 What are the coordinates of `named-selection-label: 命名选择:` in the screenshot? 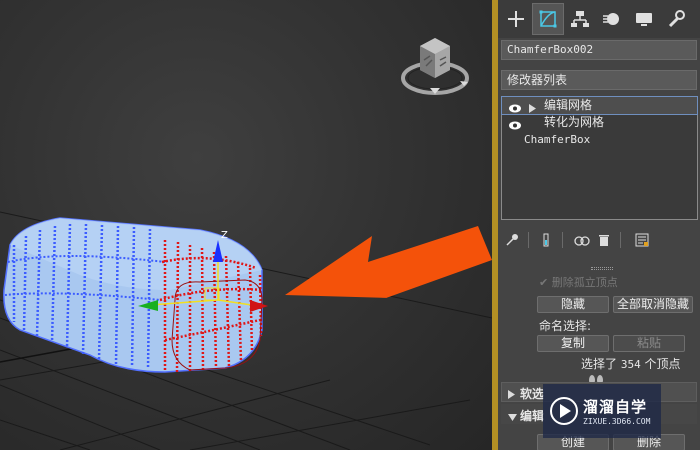 It's located at (565, 326).